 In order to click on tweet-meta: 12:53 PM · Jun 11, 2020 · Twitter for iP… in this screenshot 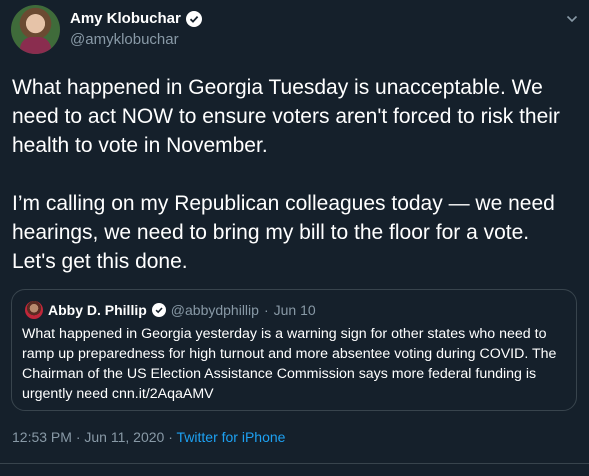, I will do `click(148, 437)`.